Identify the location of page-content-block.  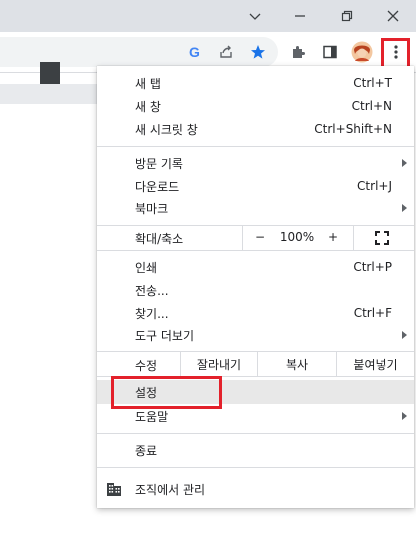
(50, 73).